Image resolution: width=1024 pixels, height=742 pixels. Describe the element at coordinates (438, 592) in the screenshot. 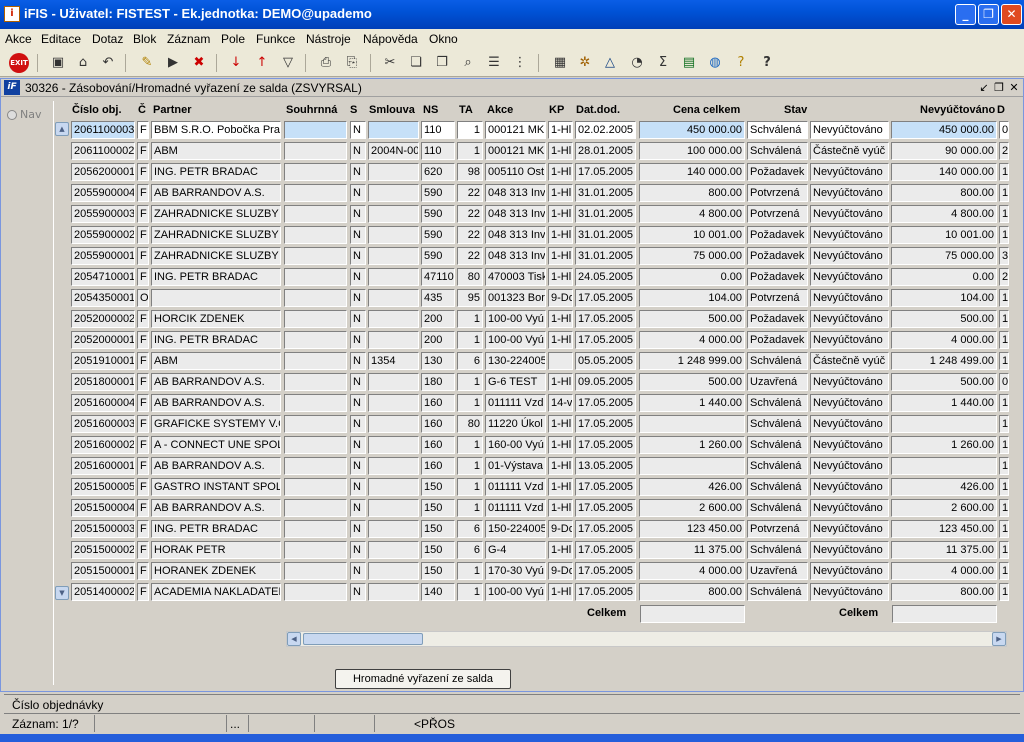

I see `cell-ns: 140` at that location.